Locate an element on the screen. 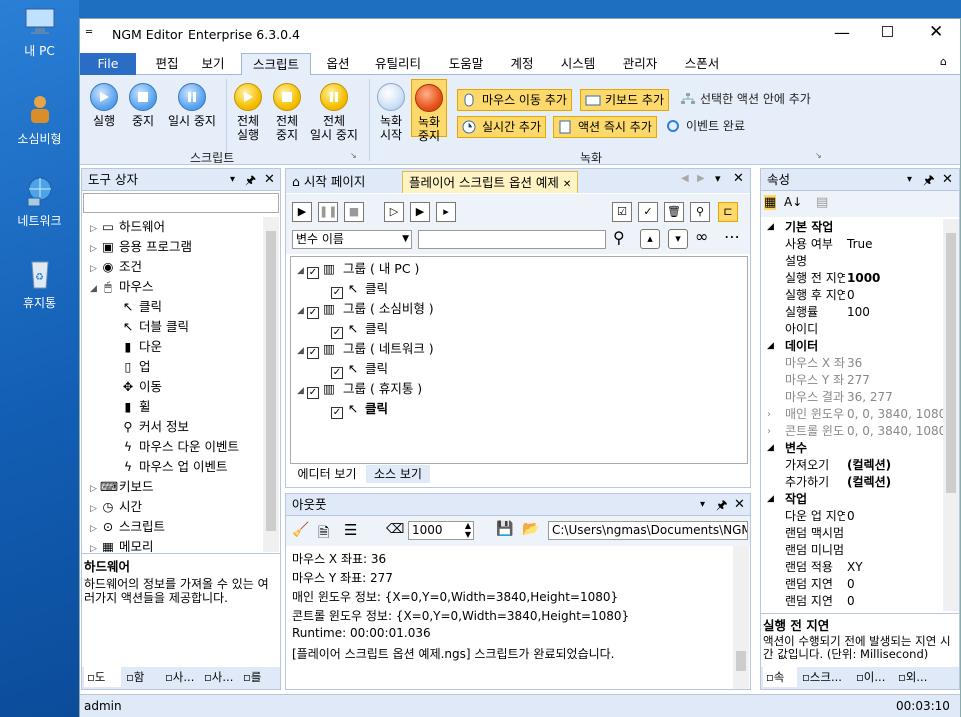 Image resolution: width=961 pixels, height=717 pixels. toolbox-scrollbar is located at coordinates (271, 384).